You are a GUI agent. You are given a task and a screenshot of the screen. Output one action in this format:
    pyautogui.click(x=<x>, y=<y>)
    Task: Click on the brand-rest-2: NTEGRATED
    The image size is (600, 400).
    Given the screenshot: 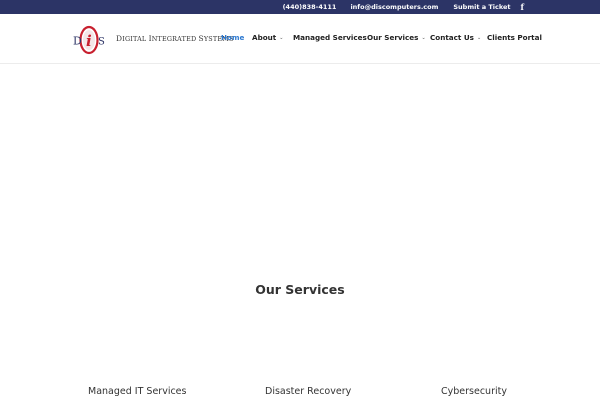 What is the action you would take?
    pyautogui.click(x=175, y=39)
    